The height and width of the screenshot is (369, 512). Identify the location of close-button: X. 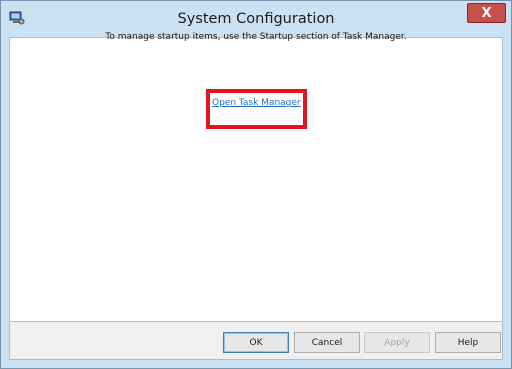
(486, 13).